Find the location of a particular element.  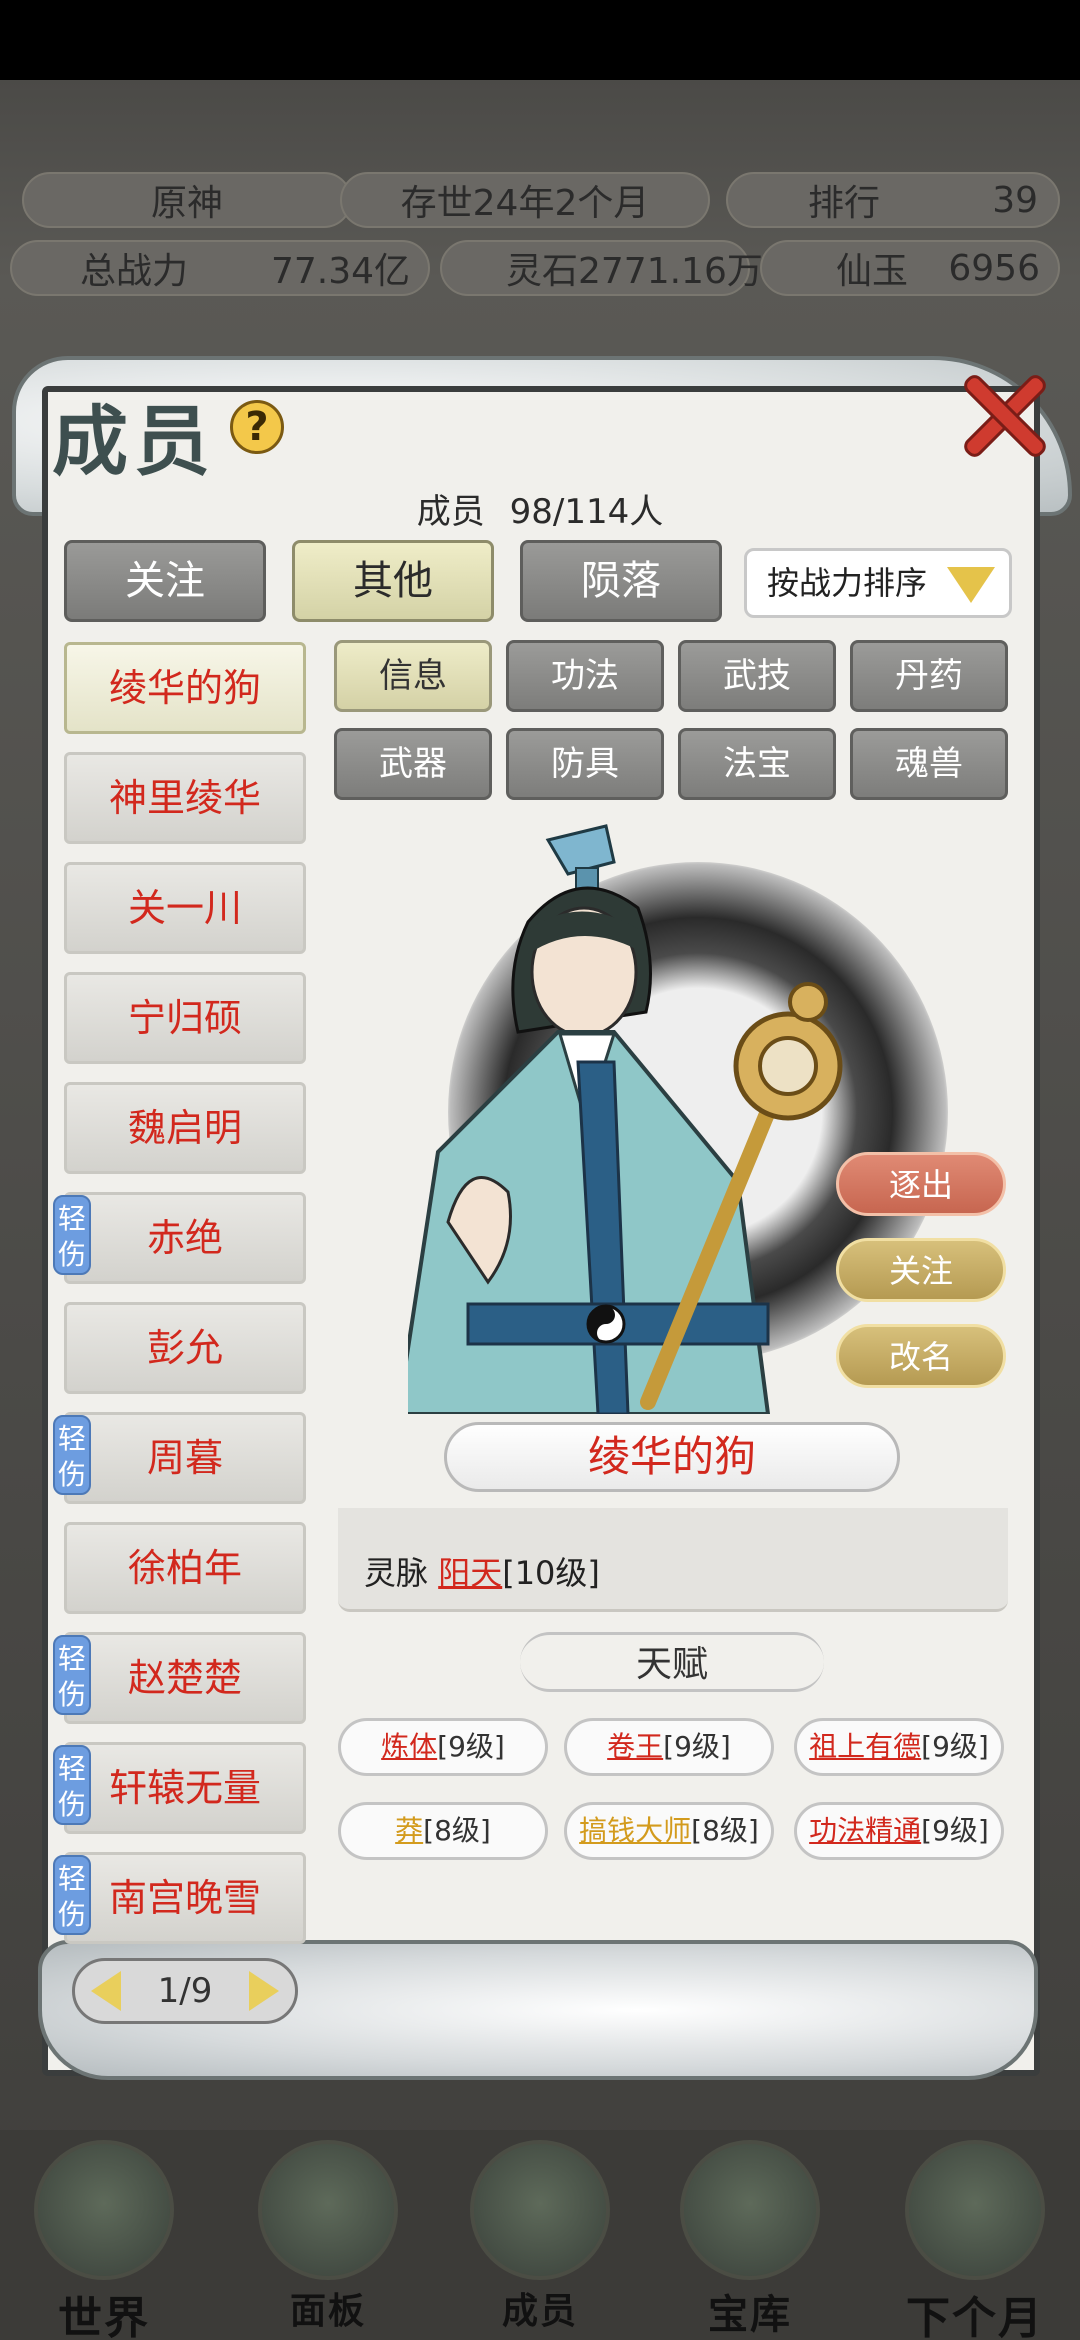

rank-pill: 排行 39 is located at coordinates (893, 200).